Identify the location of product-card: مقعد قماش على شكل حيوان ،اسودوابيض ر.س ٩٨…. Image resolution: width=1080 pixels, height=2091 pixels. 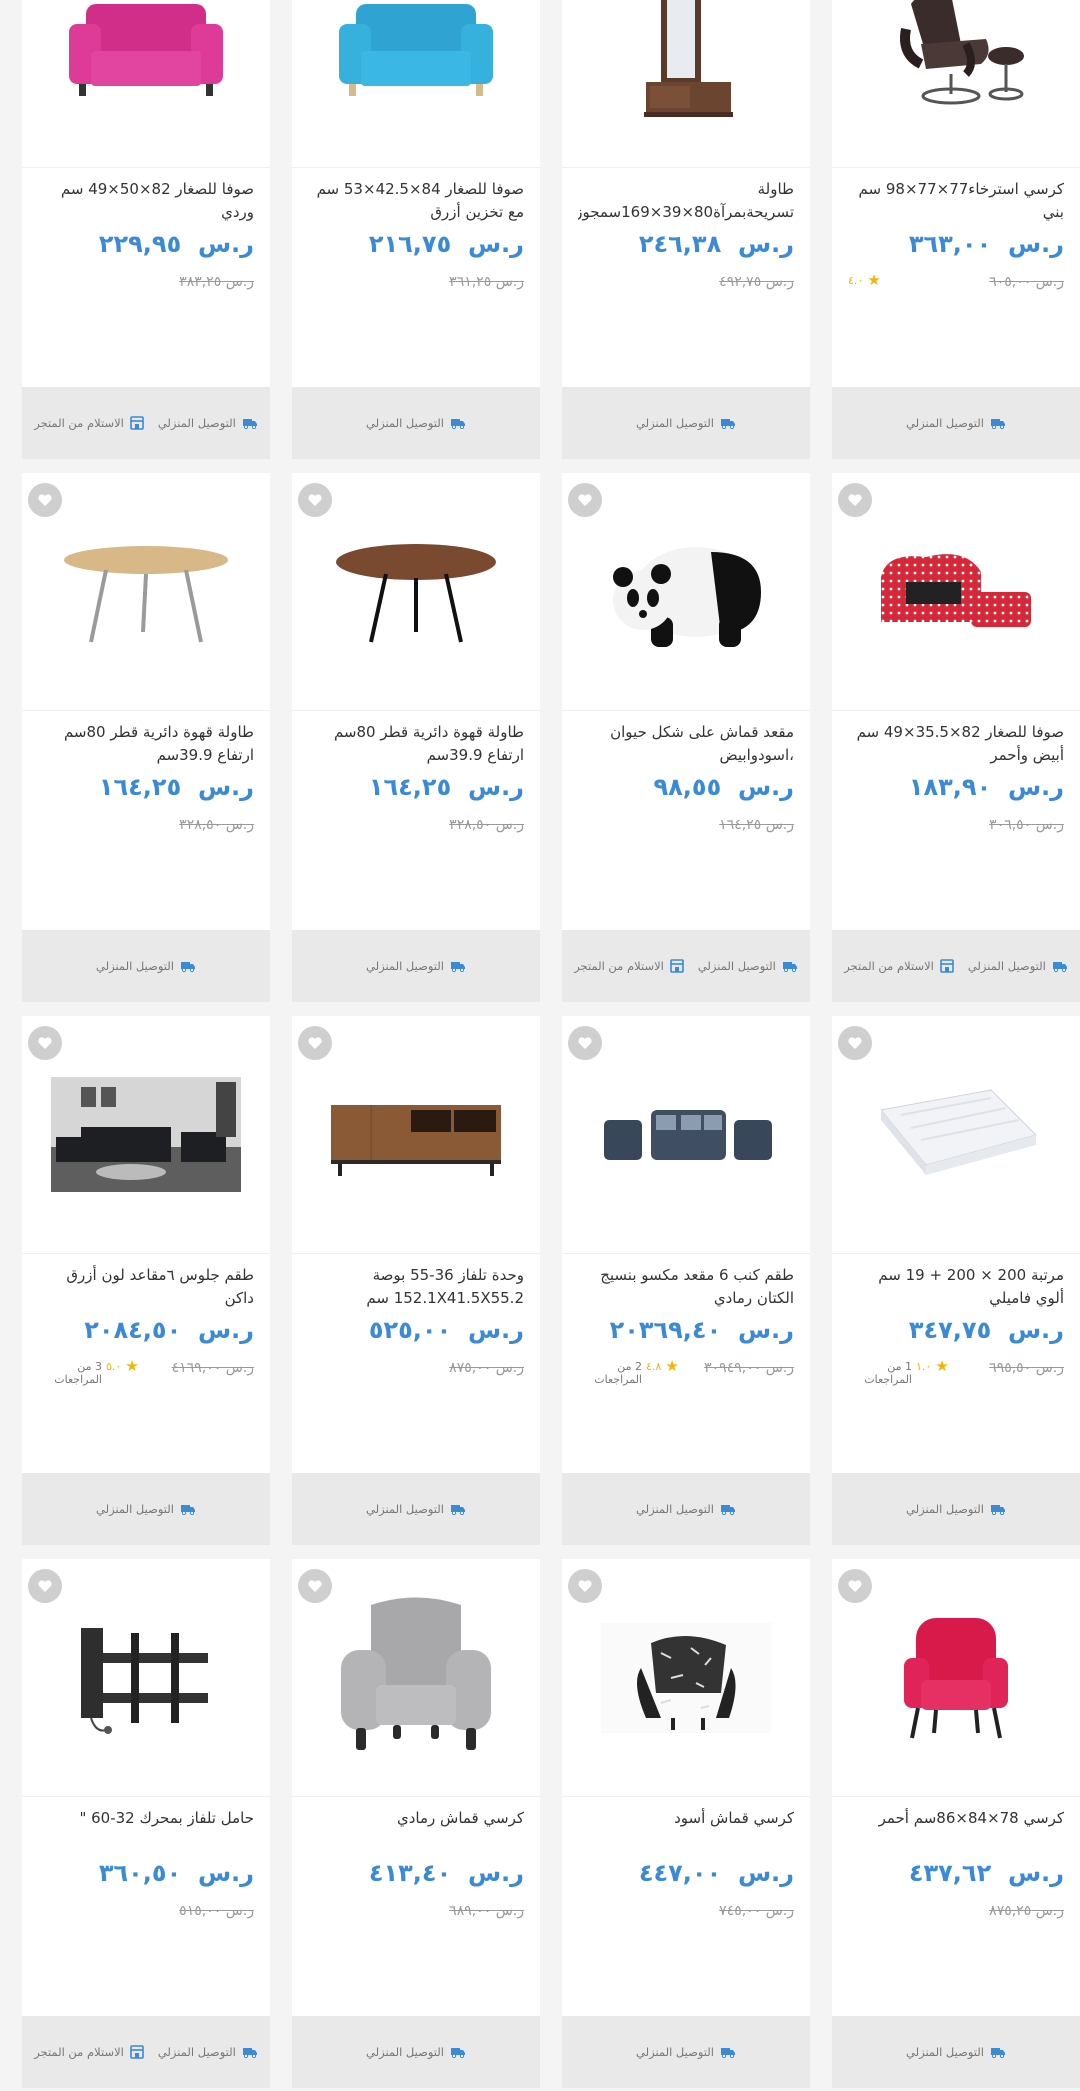
(686, 737).